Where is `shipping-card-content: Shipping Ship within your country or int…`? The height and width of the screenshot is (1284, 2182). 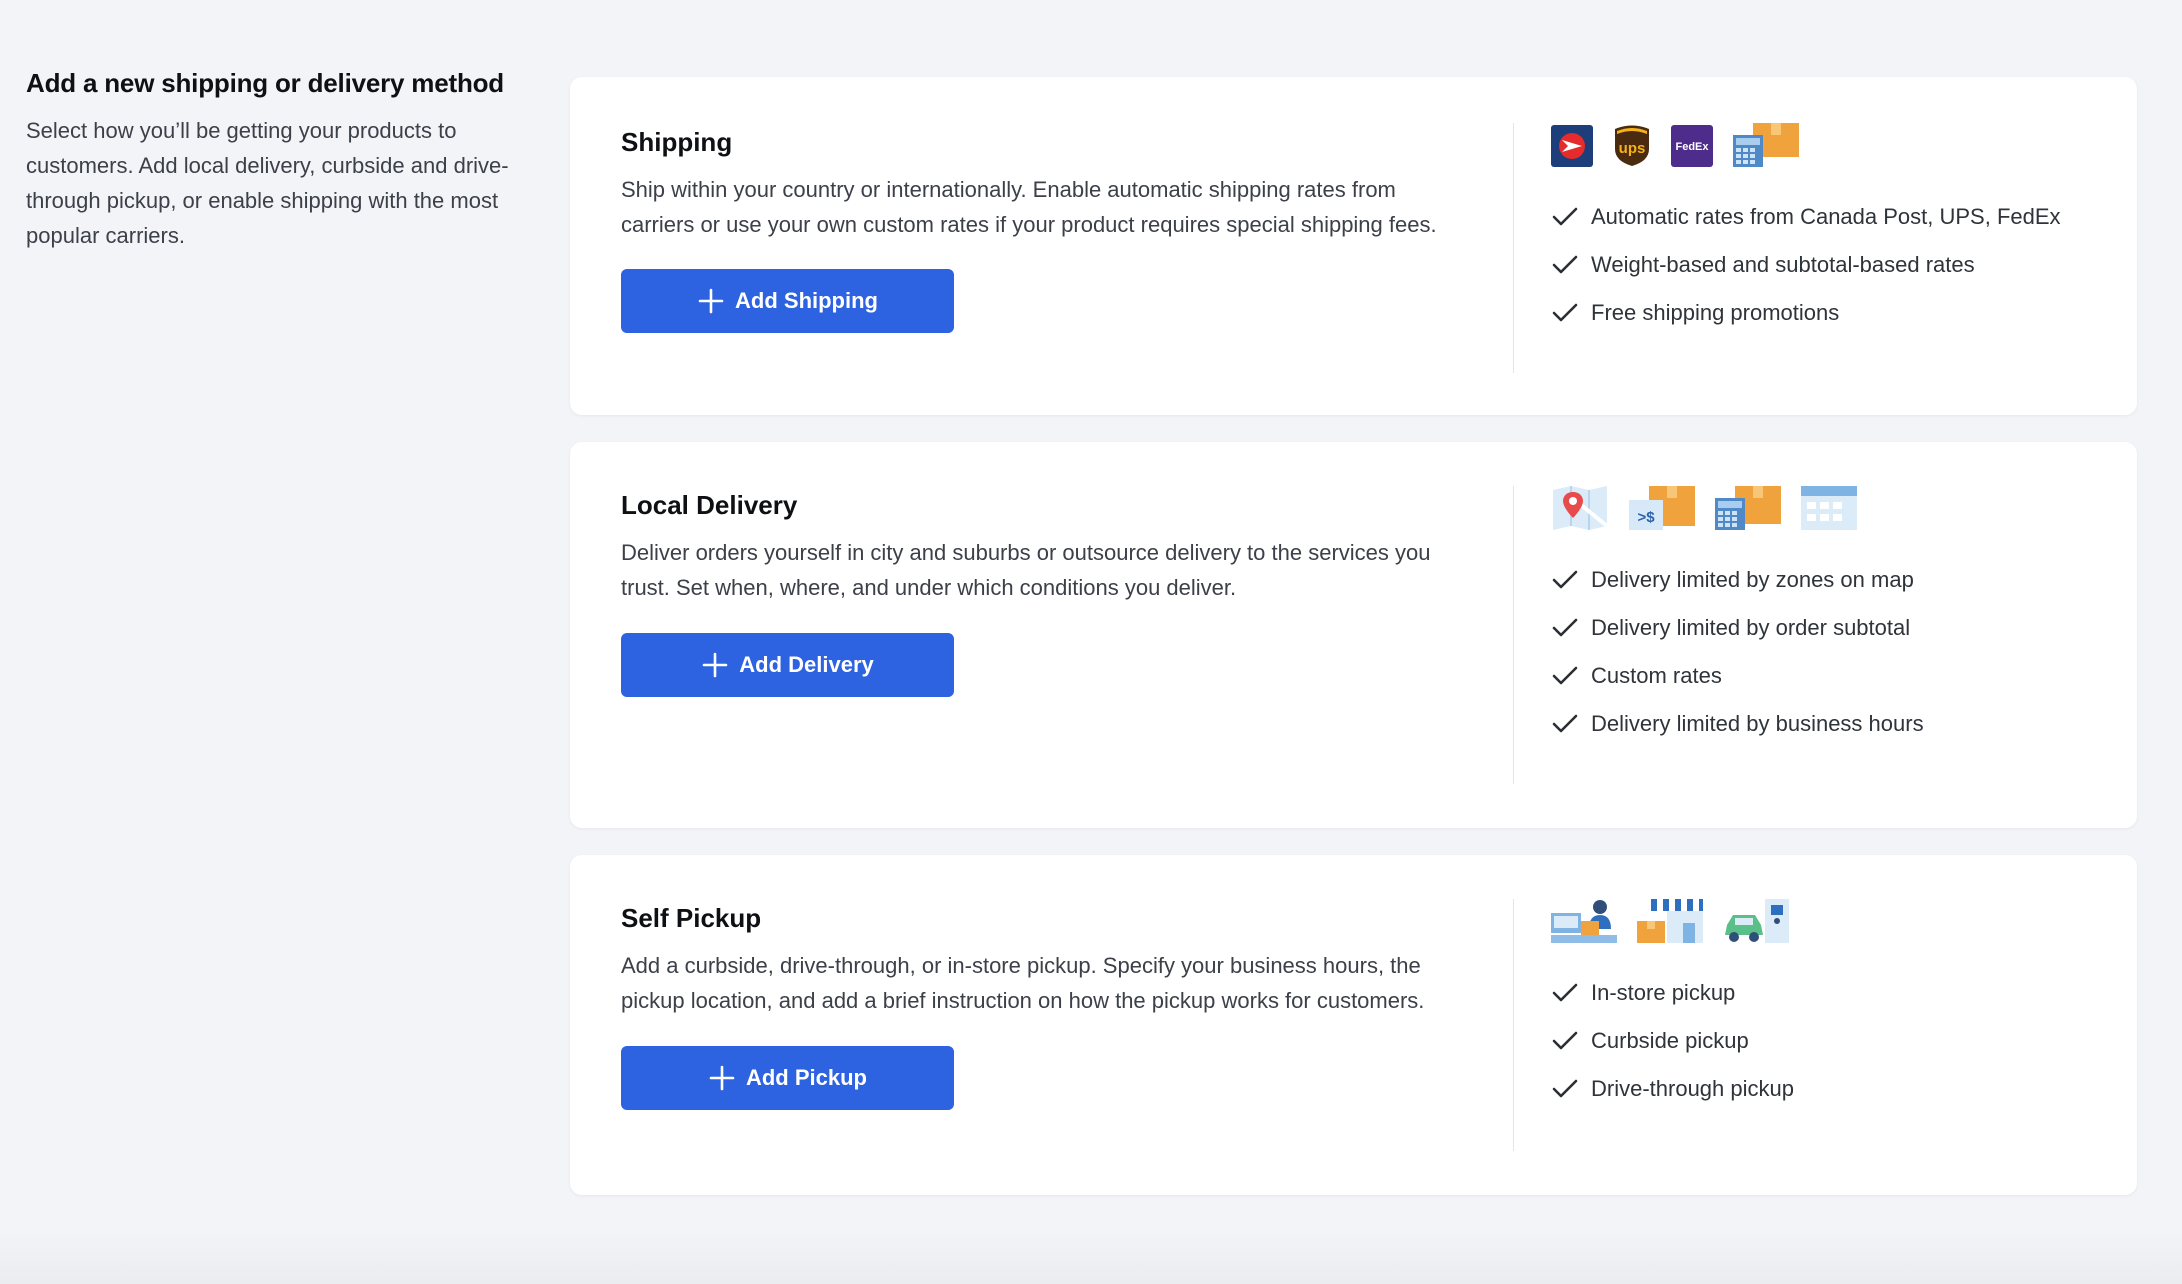
shipping-card-content: Shipping Ship within your country or int… is located at coordinates (1036, 184).